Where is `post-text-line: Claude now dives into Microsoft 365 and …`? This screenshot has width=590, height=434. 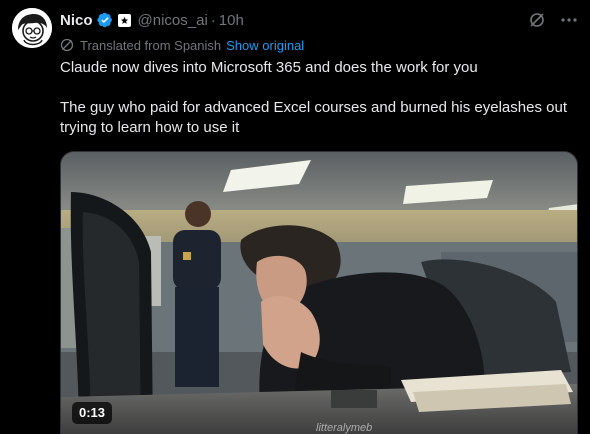 post-text-line: Claude now dives into Microsoft 365 and … is located at coordinates (269, 67).